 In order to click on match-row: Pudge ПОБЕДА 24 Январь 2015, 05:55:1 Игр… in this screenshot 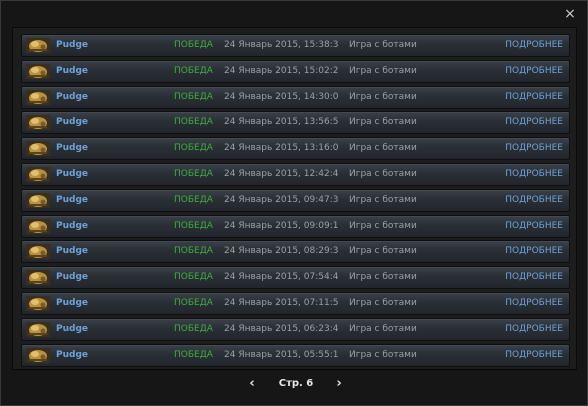, I will do `click(295, 355)`.